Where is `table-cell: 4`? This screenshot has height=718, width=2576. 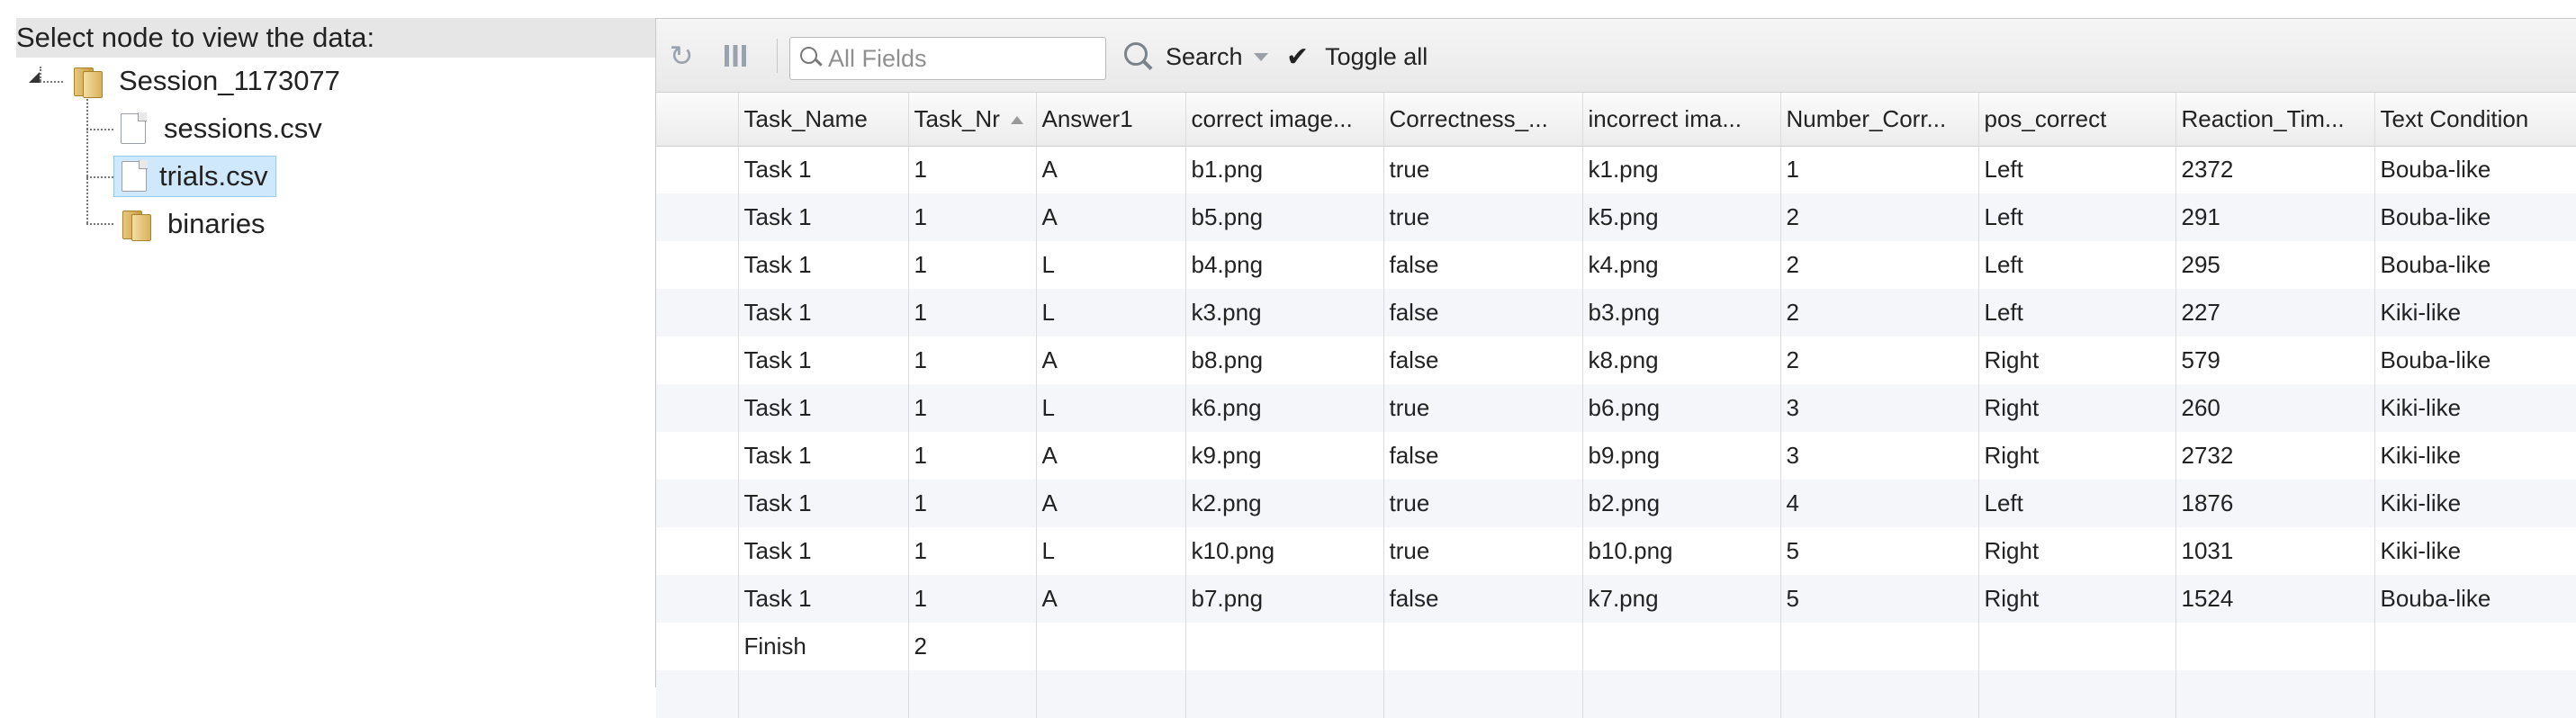 table-cell: 4 is located at coordinates (1879, 503).